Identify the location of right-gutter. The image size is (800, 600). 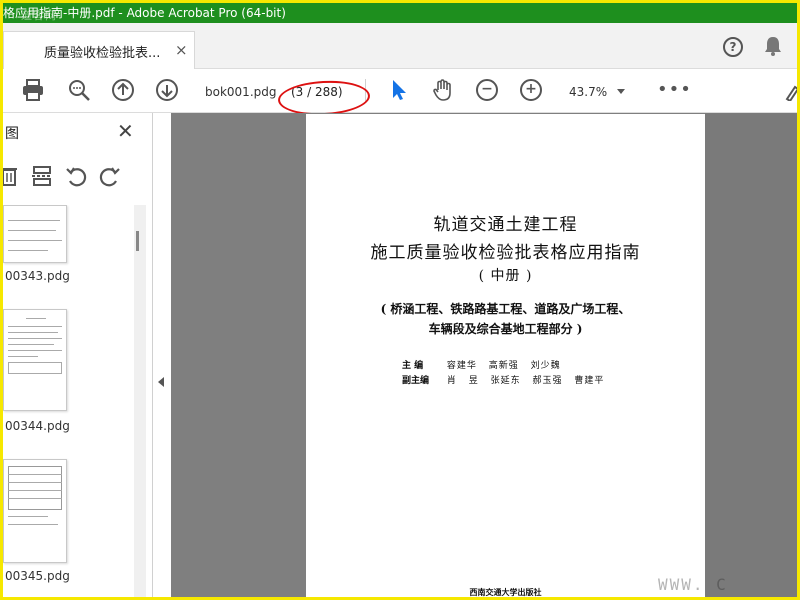
(751, 355).